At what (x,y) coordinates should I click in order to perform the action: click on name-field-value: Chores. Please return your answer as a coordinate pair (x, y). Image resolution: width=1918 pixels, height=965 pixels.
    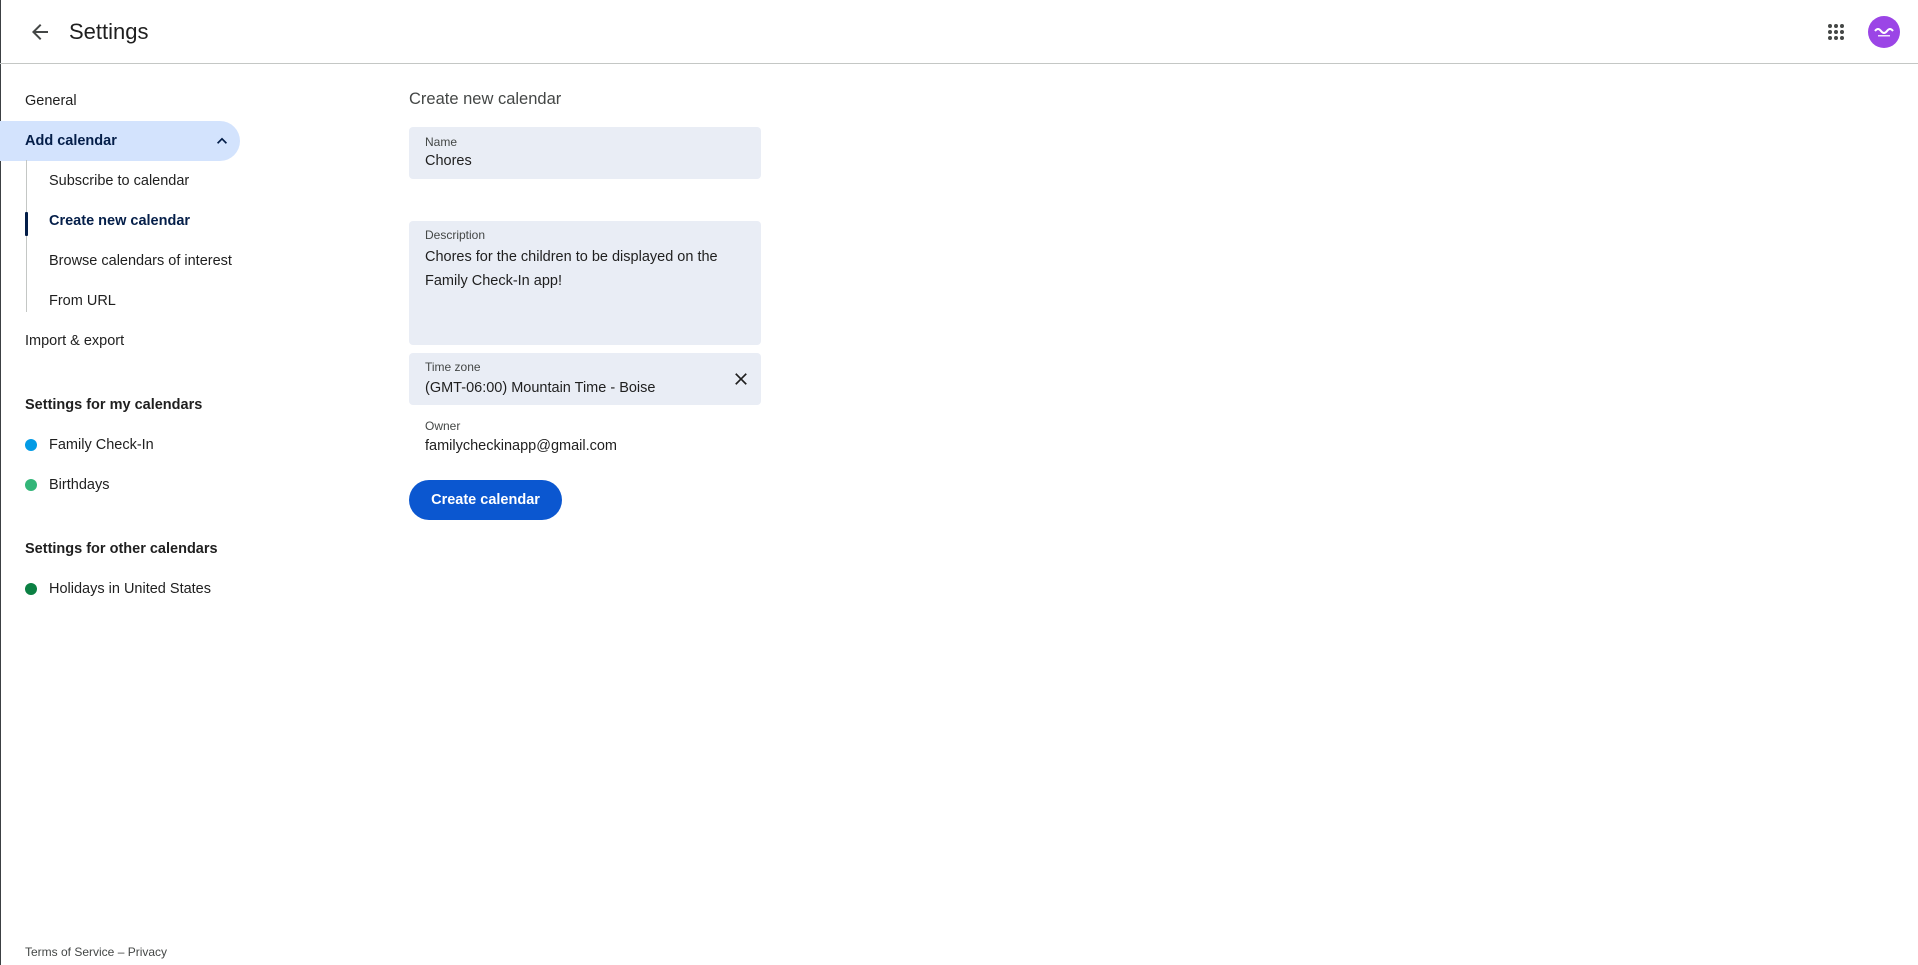
    Looking at the image, I should click on (448, 161).